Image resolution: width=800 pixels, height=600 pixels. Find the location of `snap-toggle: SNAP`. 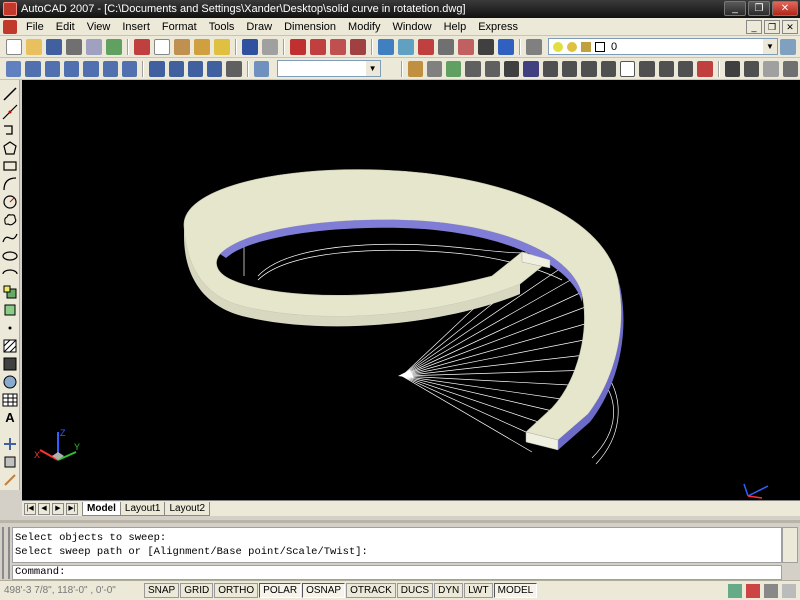

snap-toggle: SNAP is located at coordinates (162, 590).